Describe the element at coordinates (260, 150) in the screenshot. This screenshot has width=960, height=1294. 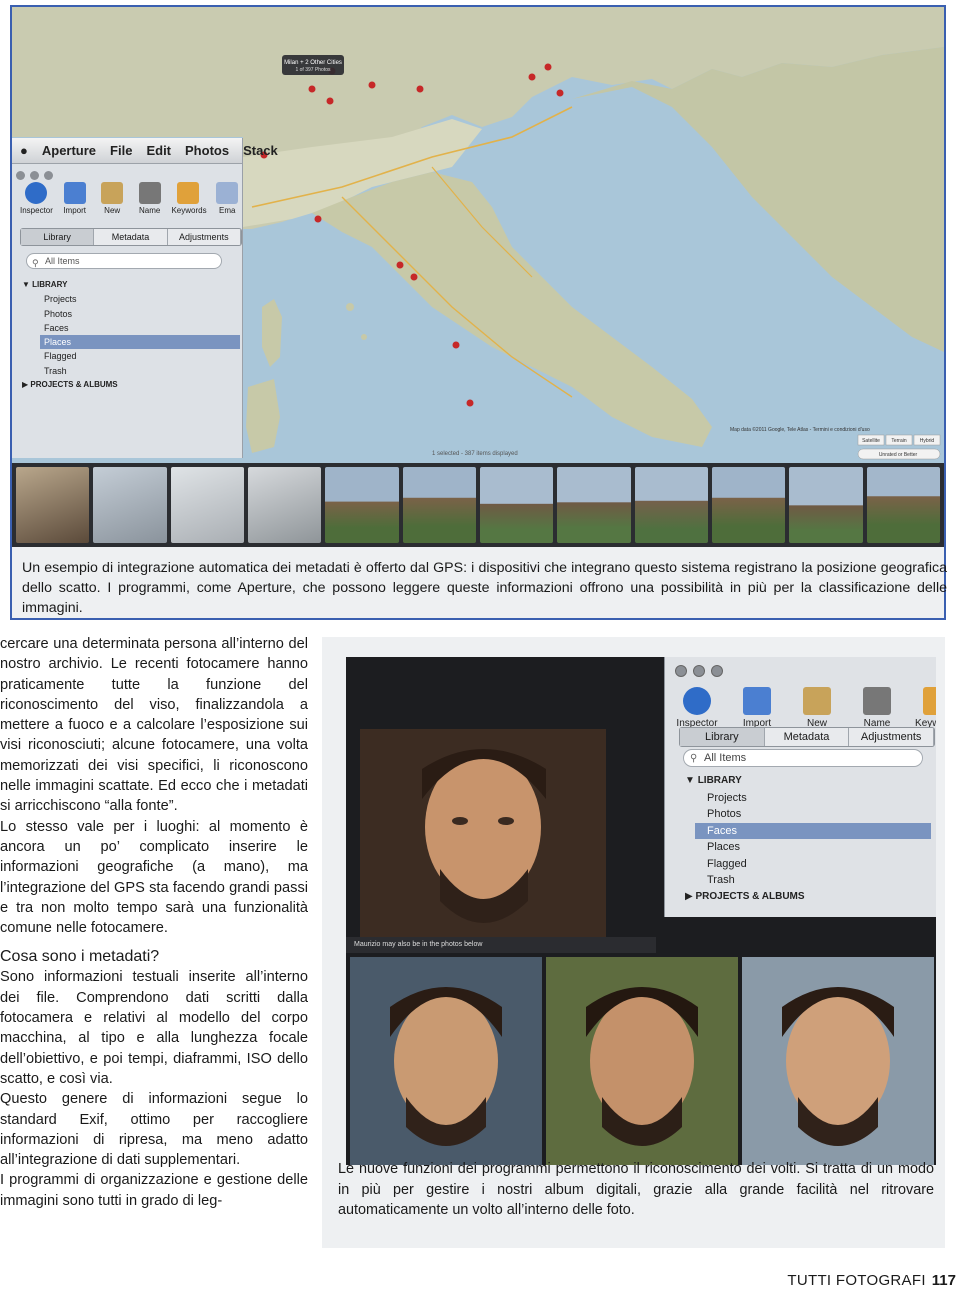
I see `menu-stack: Stack` at that location.